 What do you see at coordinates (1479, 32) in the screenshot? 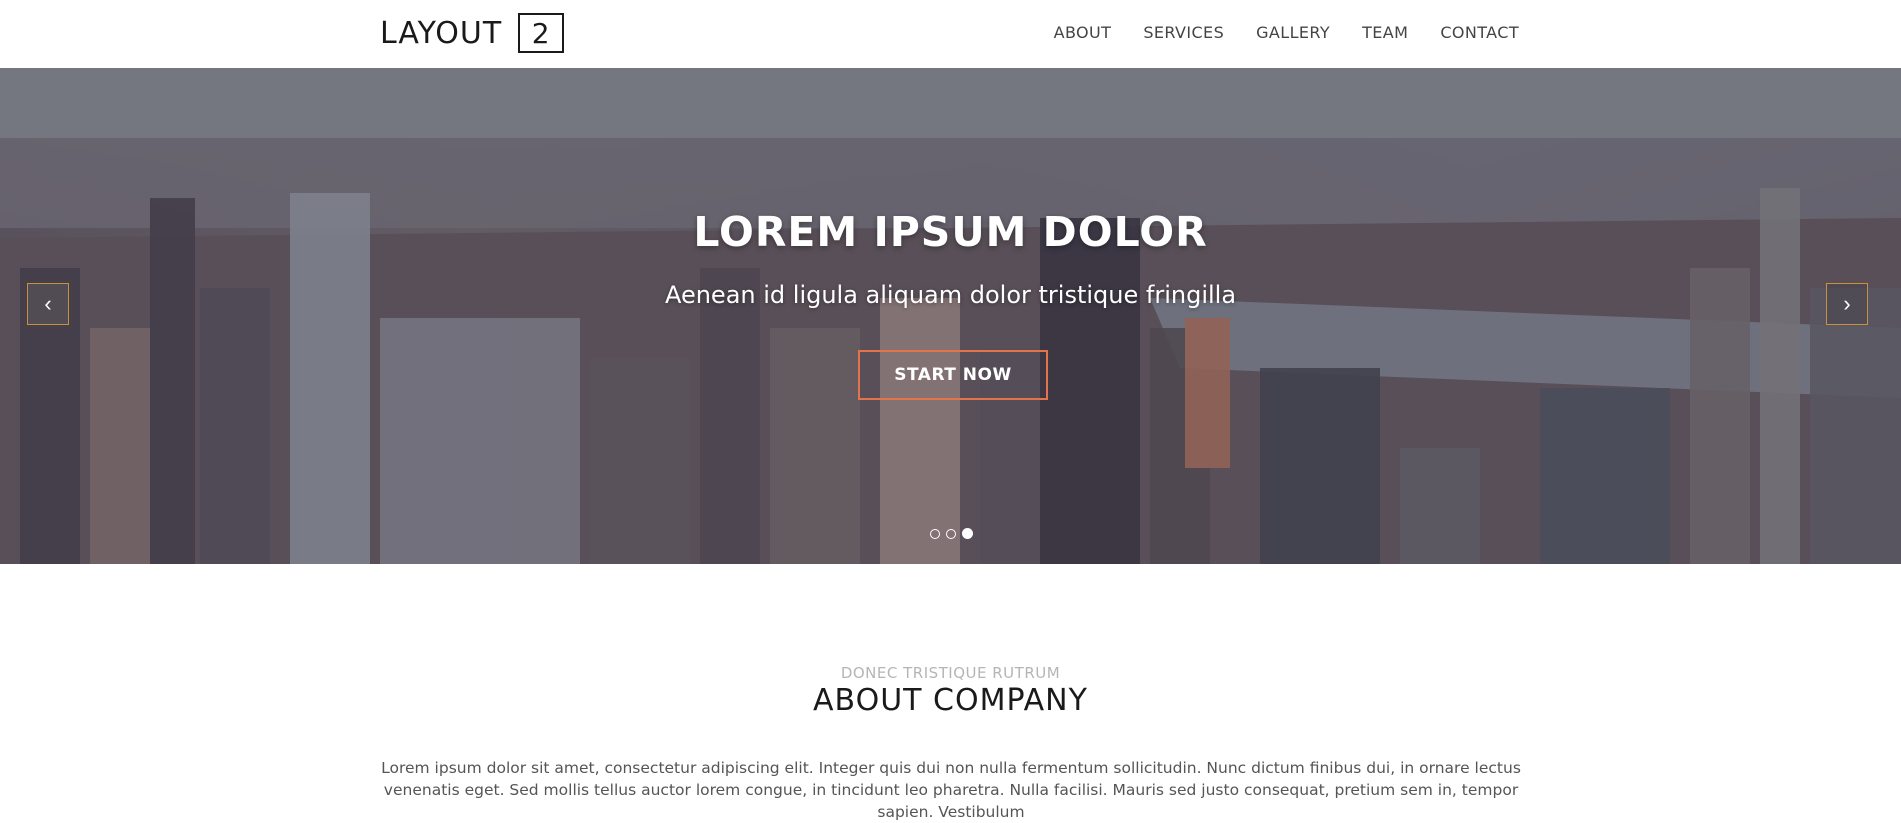
I see `nav-contact: CONTACT` at bounding box center [1479, 32].